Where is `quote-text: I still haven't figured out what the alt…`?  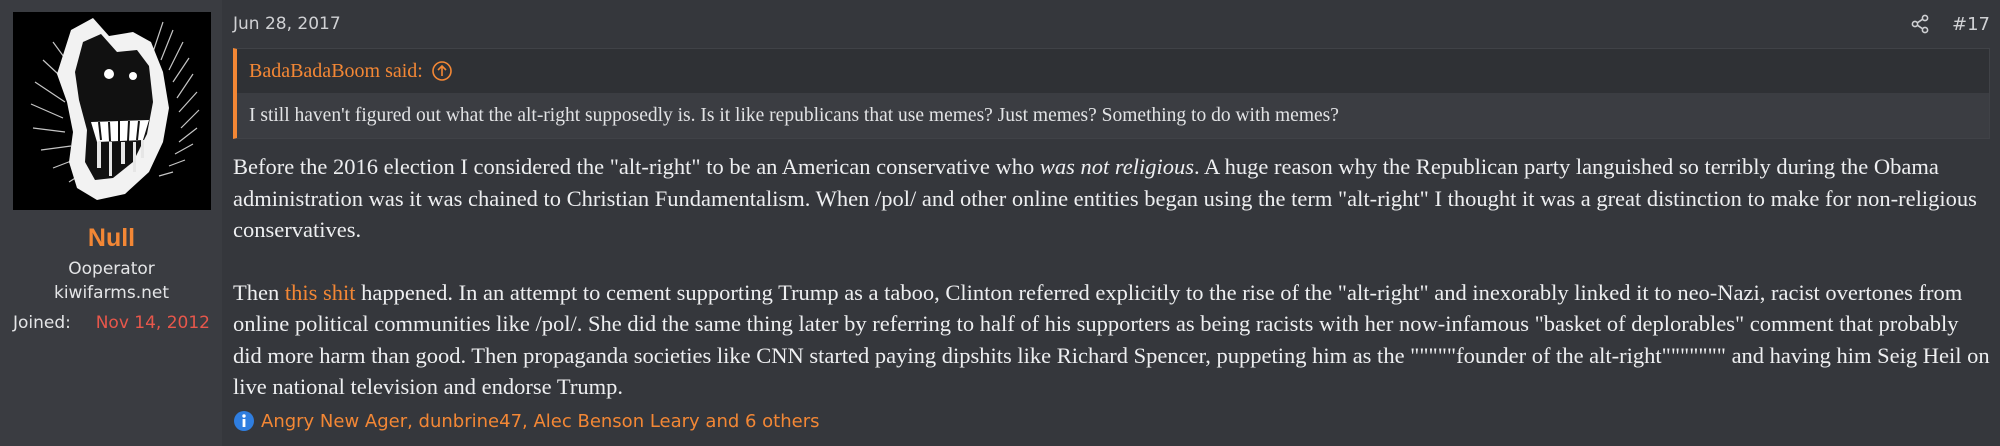
quote-text: I still haven't figured out what the alt… is located at coordinates (1113, 115).